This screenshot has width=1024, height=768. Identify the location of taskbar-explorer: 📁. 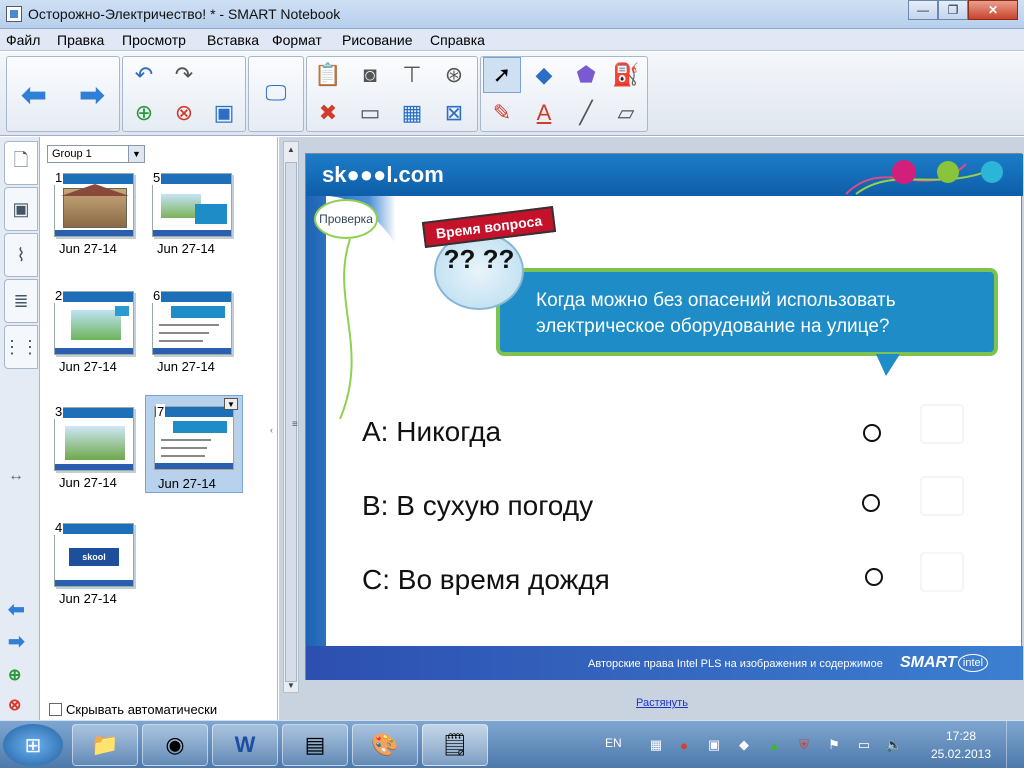
(105, 745).